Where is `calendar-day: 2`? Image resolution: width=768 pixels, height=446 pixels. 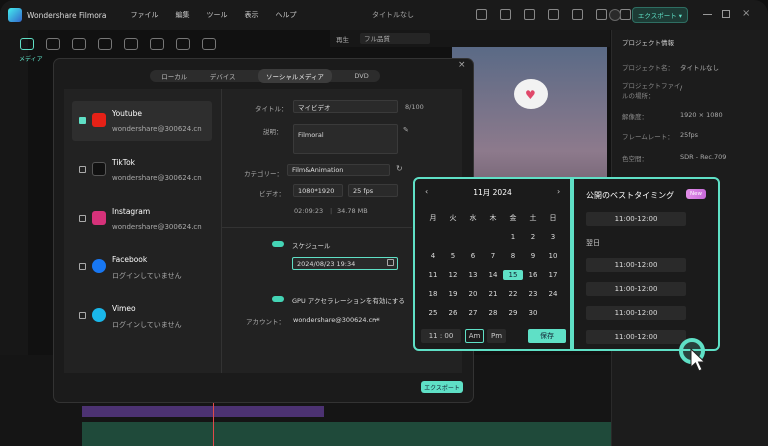
calendar-day: 2 is located at coordinates (533, 237).